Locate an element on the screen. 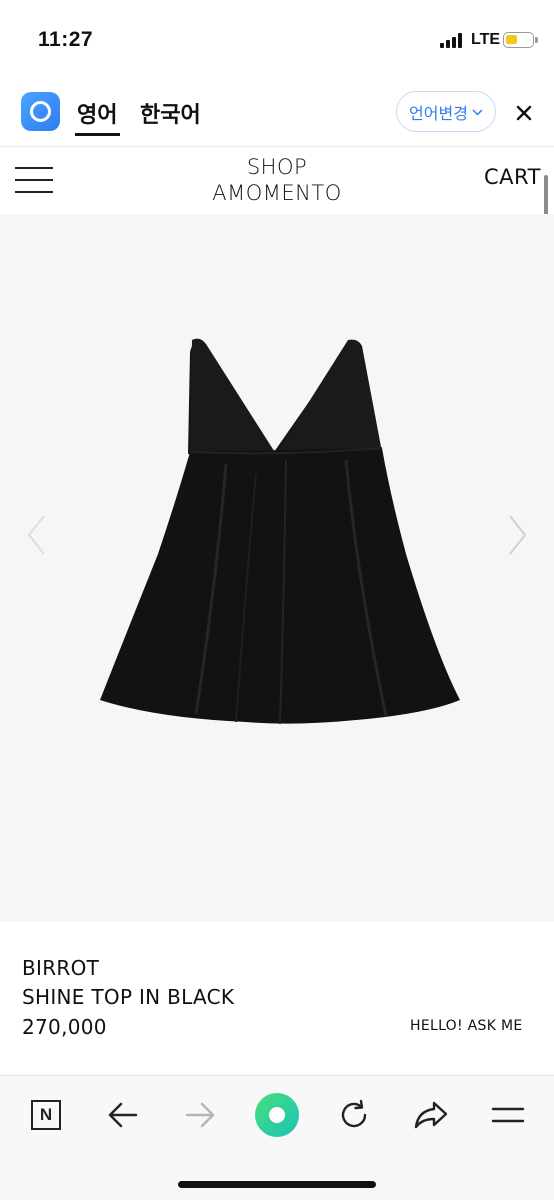  site-header: SHOP AMOMENTO CART is located at coordinates (277, 181).